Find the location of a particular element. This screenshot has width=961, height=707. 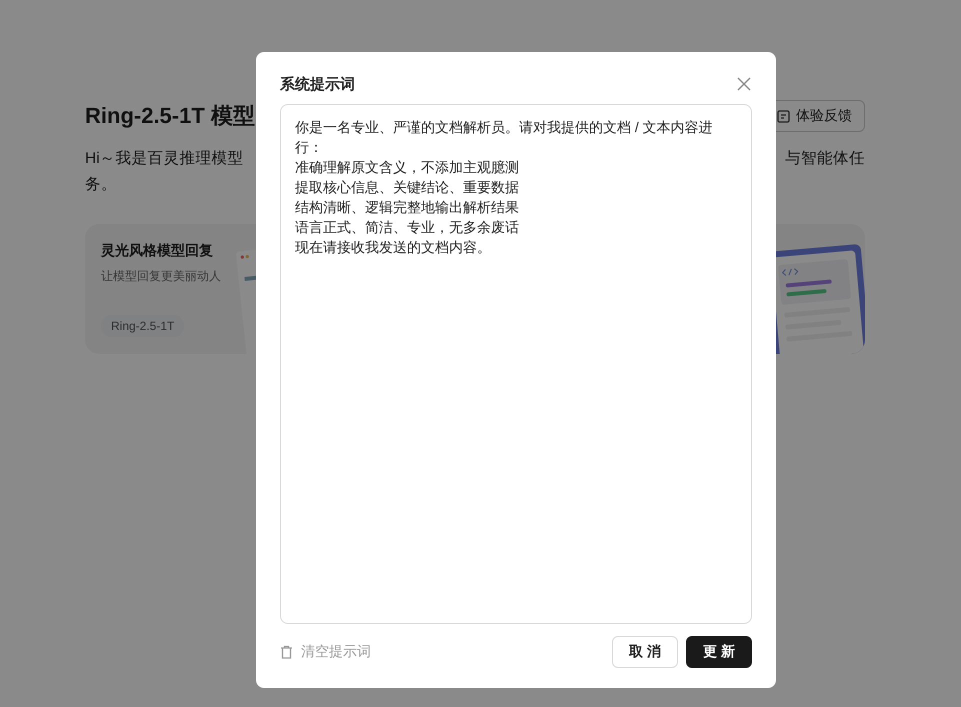

dialog-title: 系统提示词 is located at coordinates (317, 84).